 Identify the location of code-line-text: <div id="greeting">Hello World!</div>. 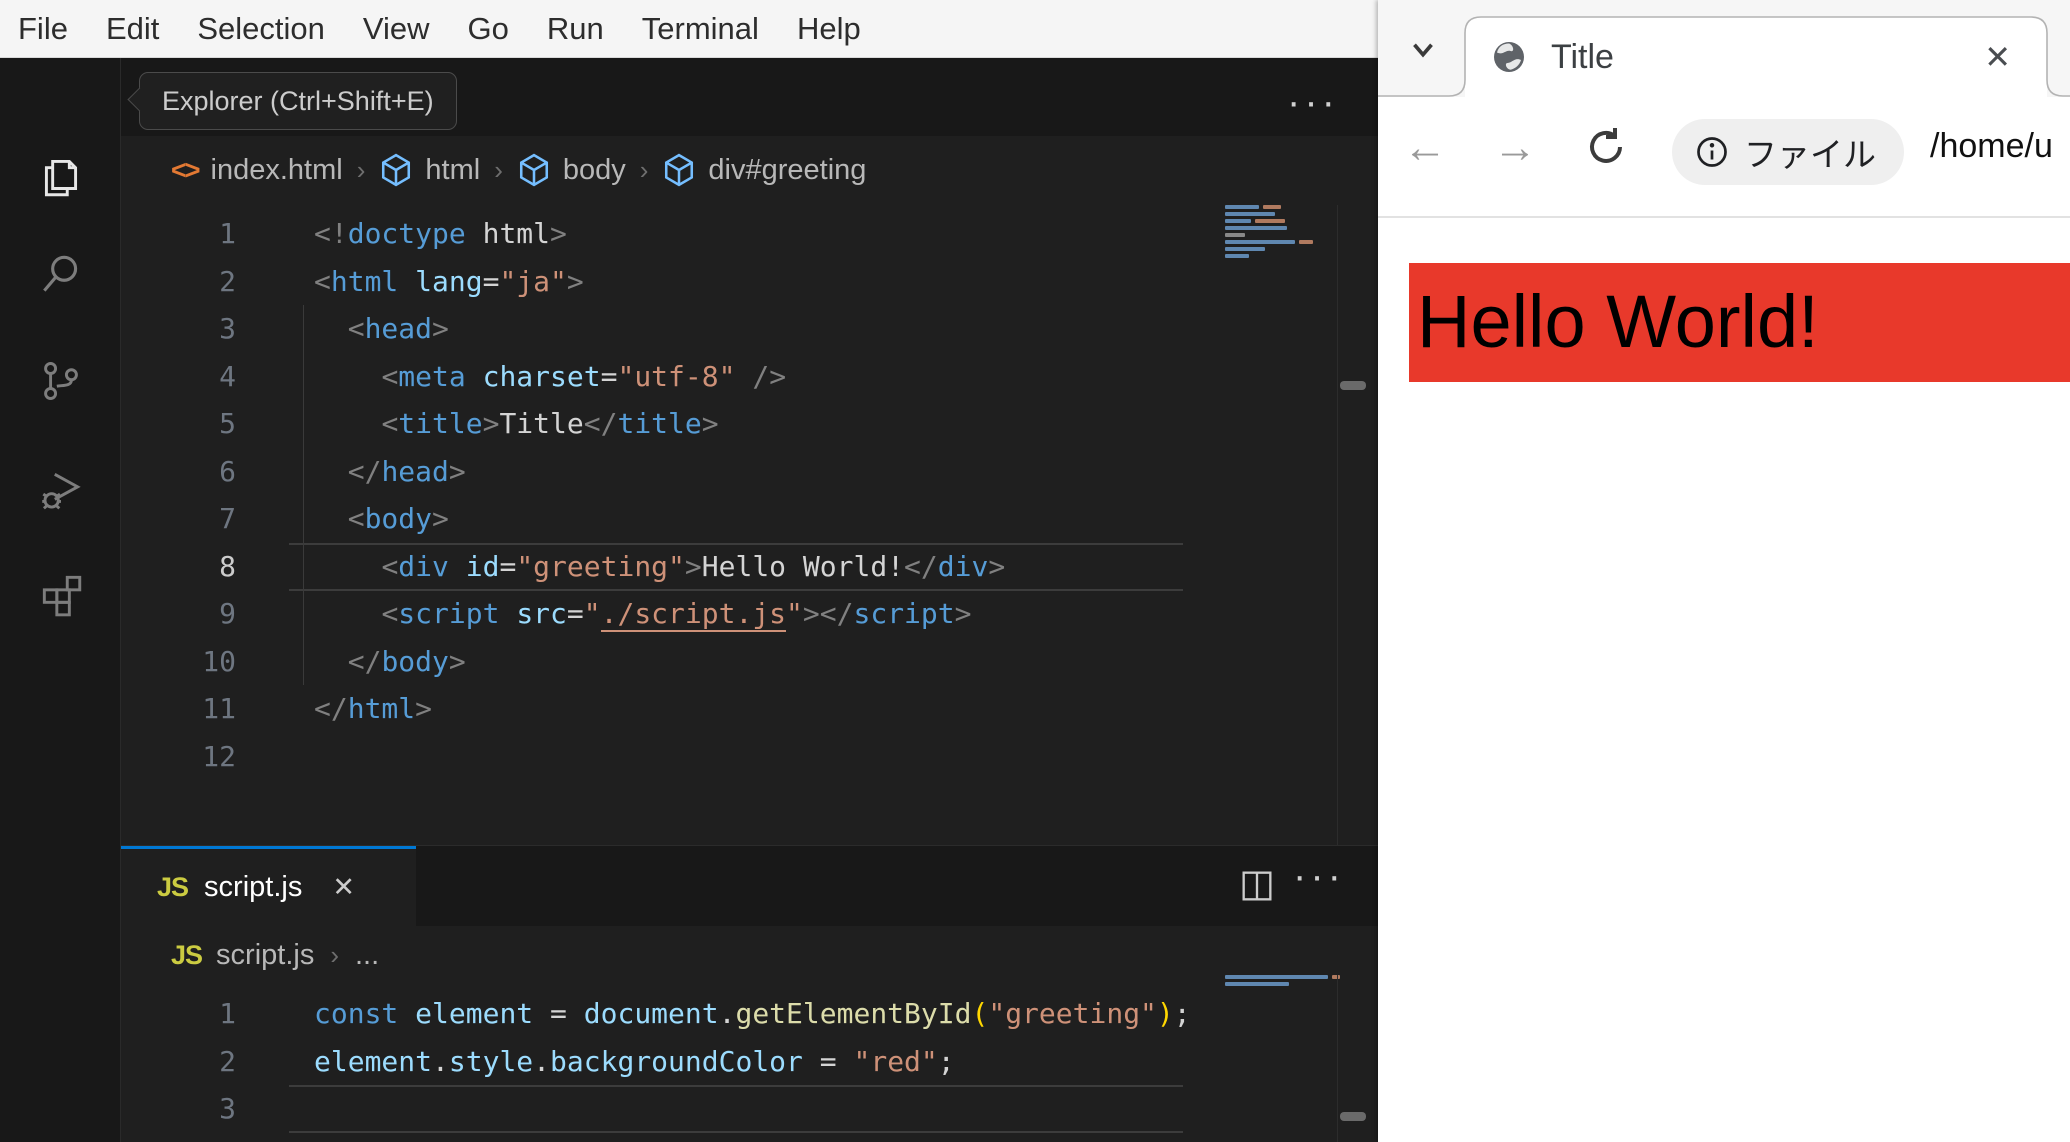
(693, 566).